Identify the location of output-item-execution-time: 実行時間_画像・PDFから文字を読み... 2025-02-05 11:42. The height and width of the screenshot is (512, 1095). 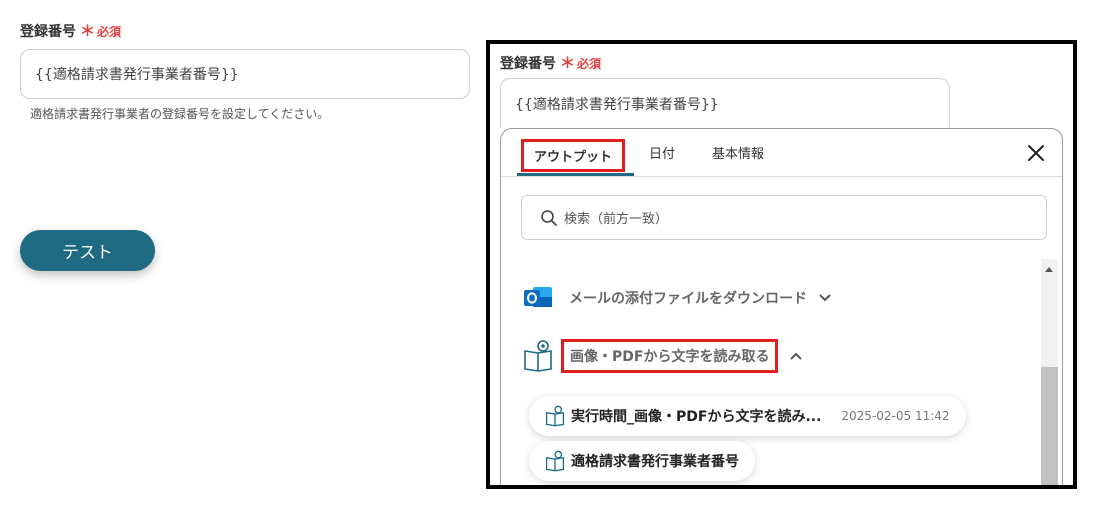
(747, 416).